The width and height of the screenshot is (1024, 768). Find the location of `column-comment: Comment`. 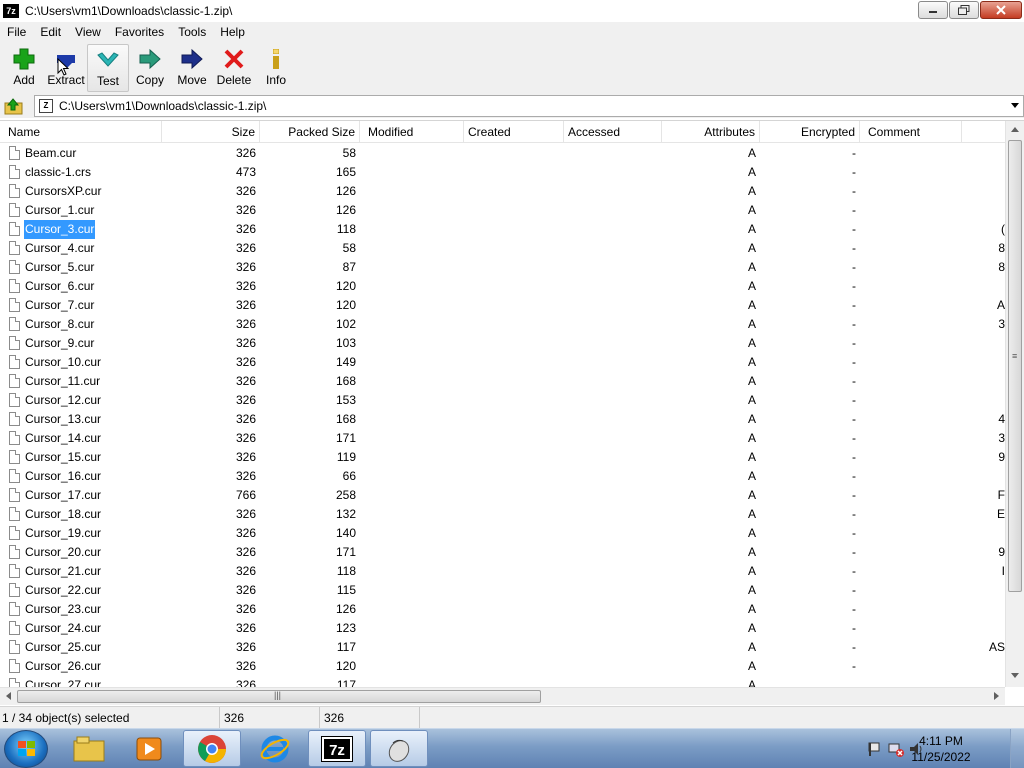

column-comment: Comment is located at coordinates (913, 132).